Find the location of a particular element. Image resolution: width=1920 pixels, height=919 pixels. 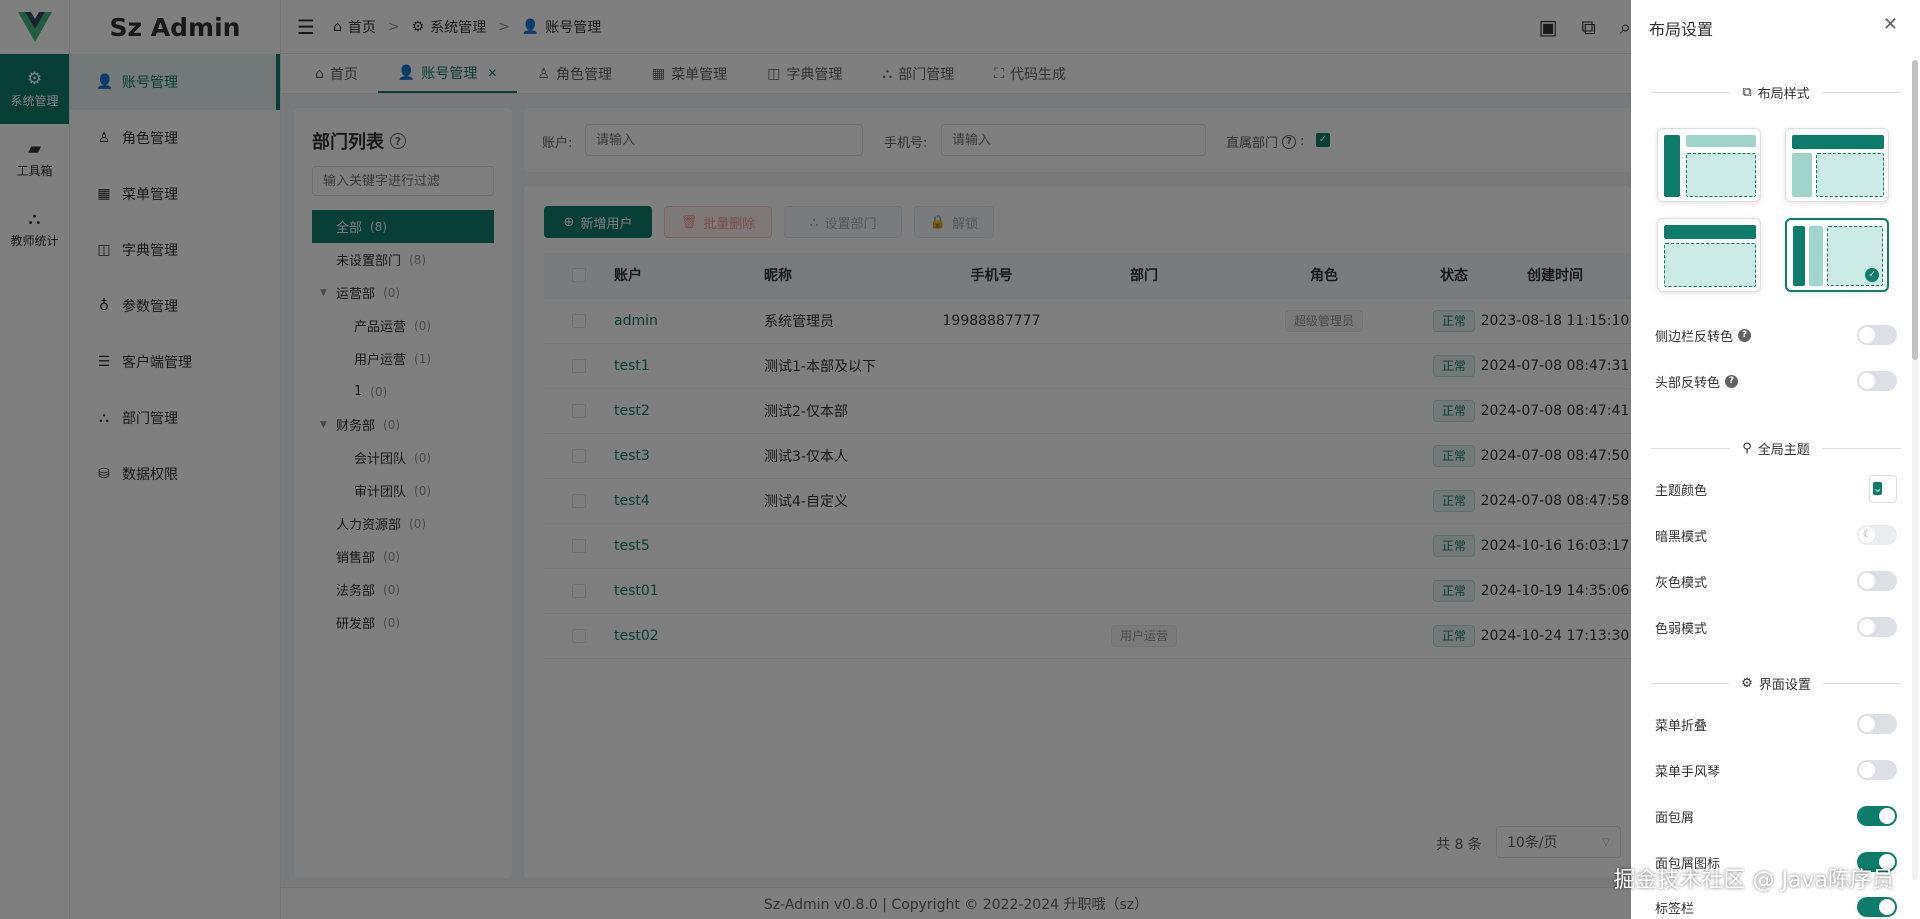

chevron-down-icon: ⌄ is located at coordinates (1878, 488).